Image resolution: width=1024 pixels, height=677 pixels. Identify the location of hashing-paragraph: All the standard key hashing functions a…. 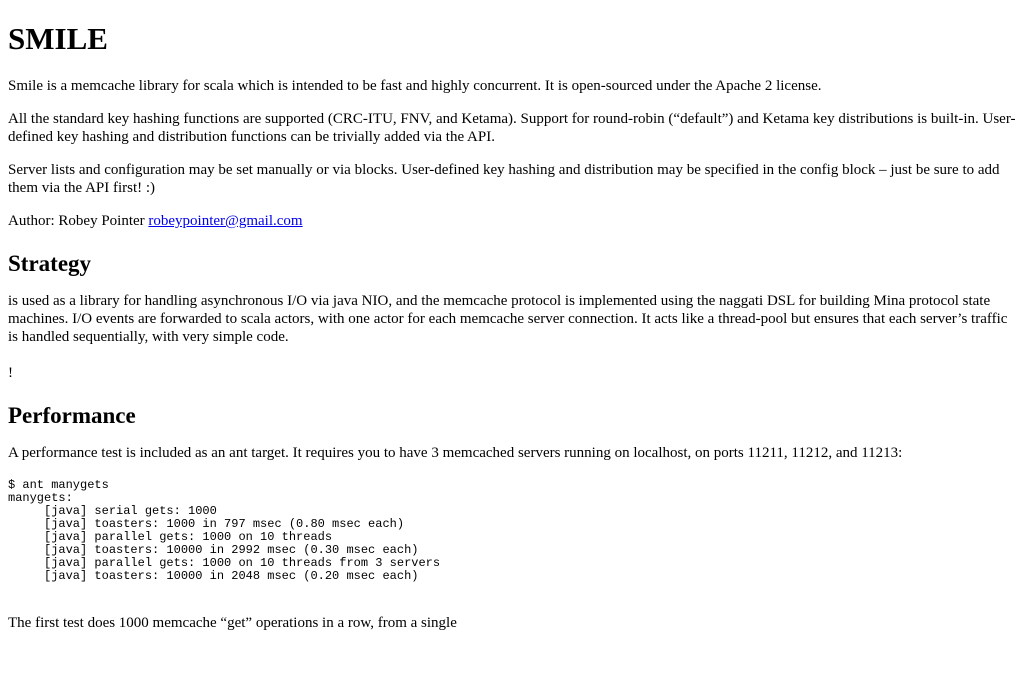
(512, 128).